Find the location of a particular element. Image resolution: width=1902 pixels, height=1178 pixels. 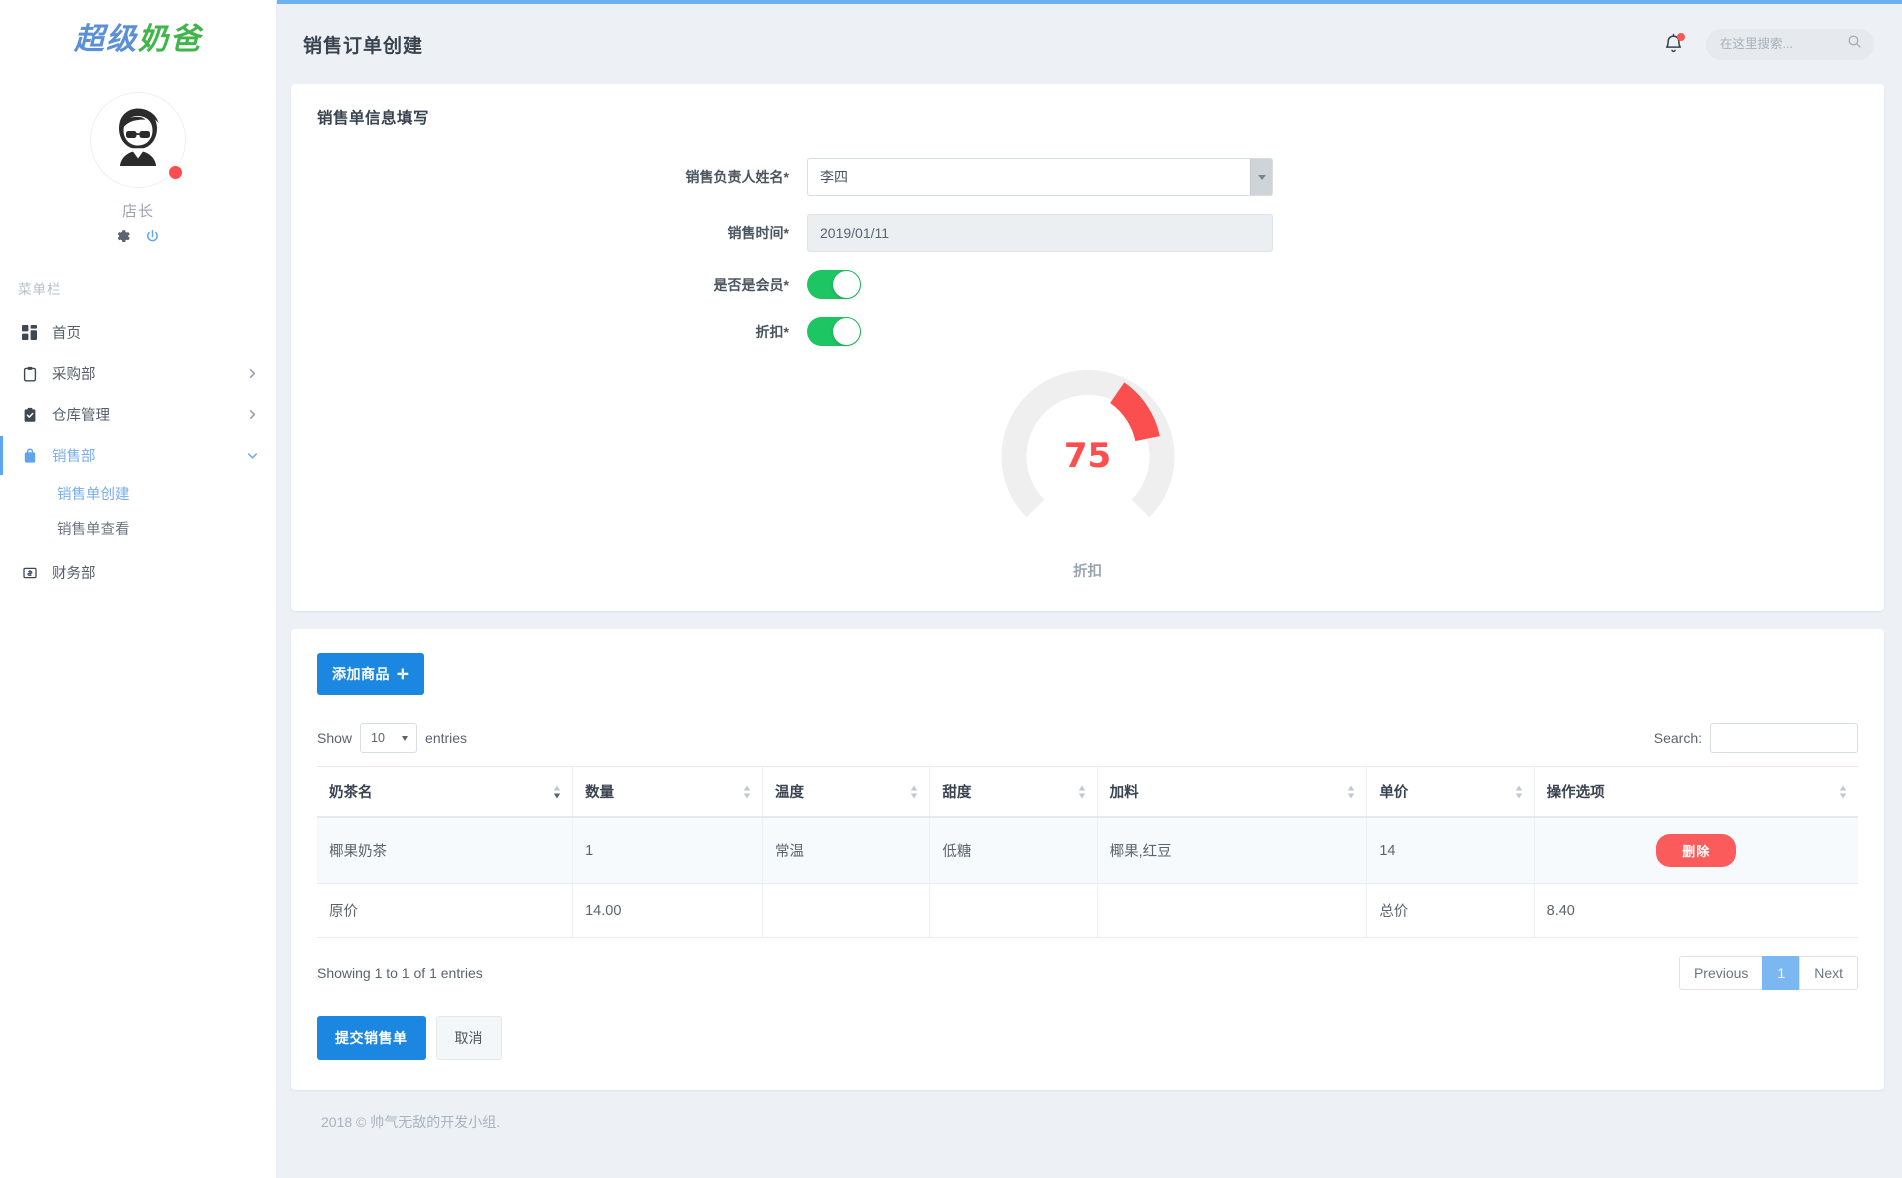

toggle-knob is located at coordinates (846, 331).